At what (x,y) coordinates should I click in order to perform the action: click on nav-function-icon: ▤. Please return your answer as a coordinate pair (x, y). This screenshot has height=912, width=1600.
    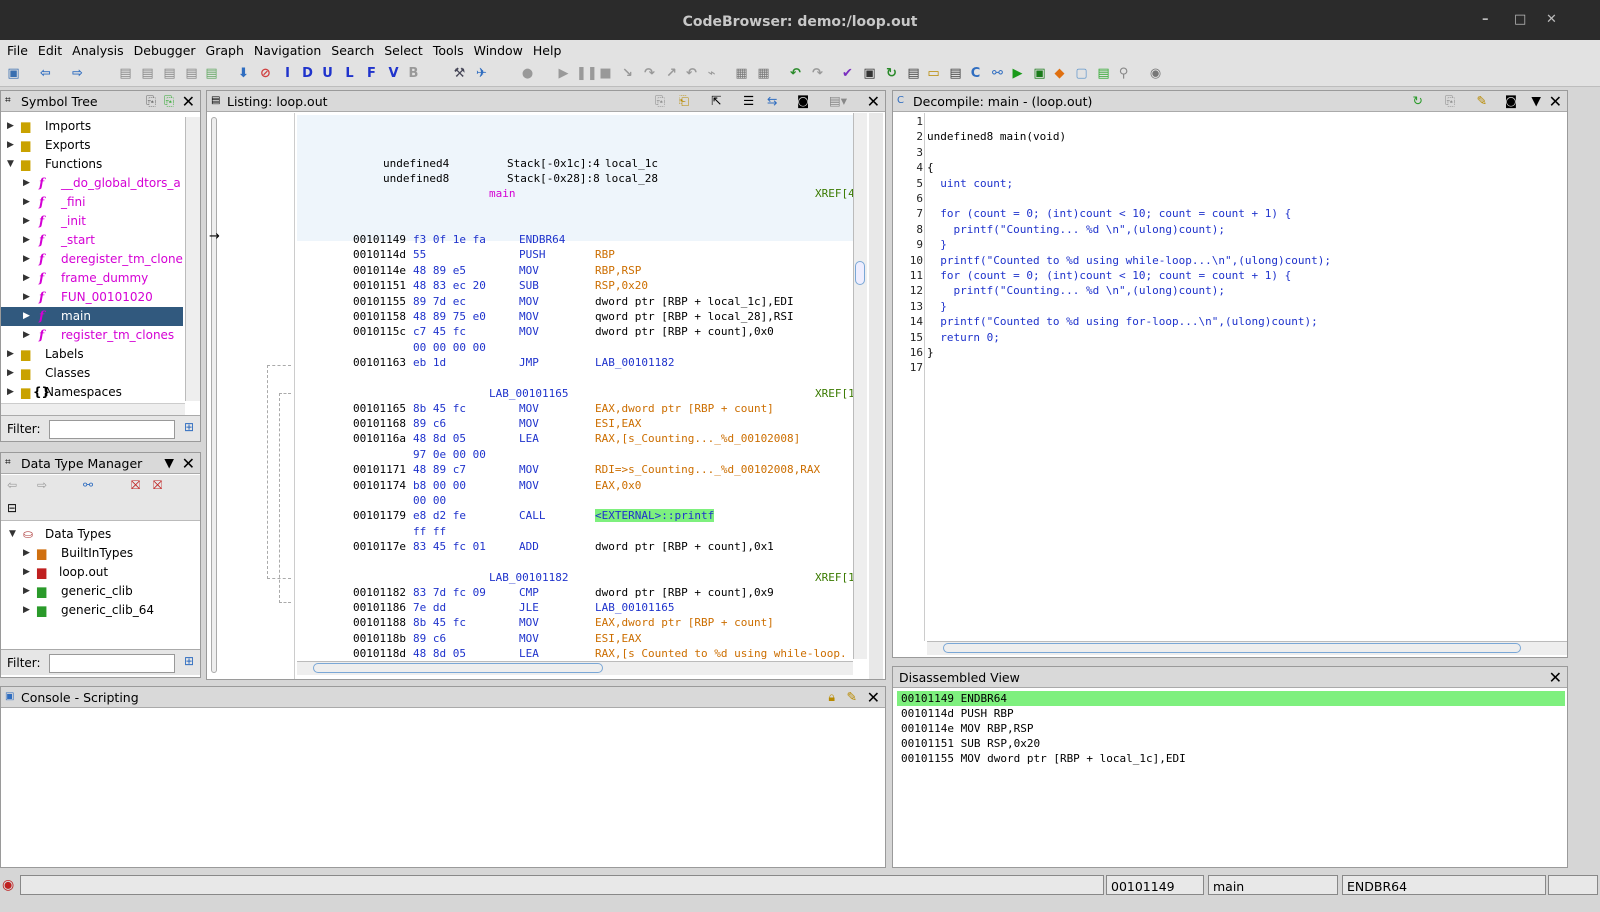
    Looking at the image, I should click on (211, 73).